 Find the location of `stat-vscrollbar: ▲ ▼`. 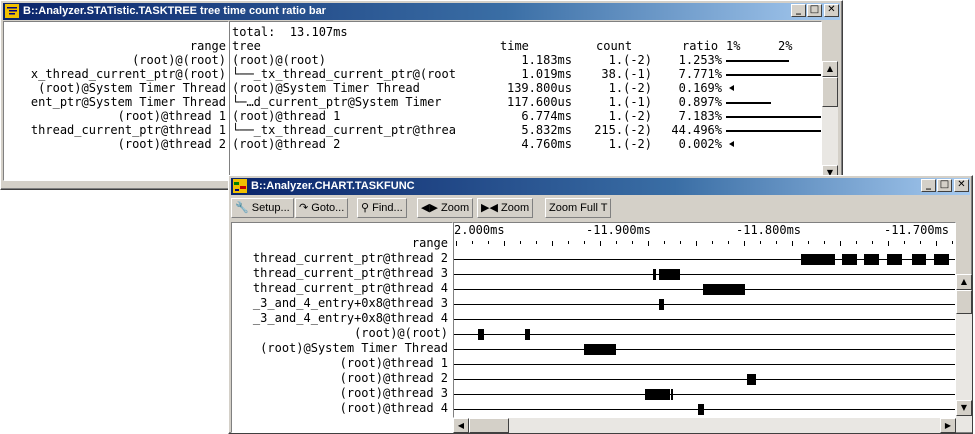

stat-vscrollbar: ▲ ▼ is located at coordinates (830, 121).